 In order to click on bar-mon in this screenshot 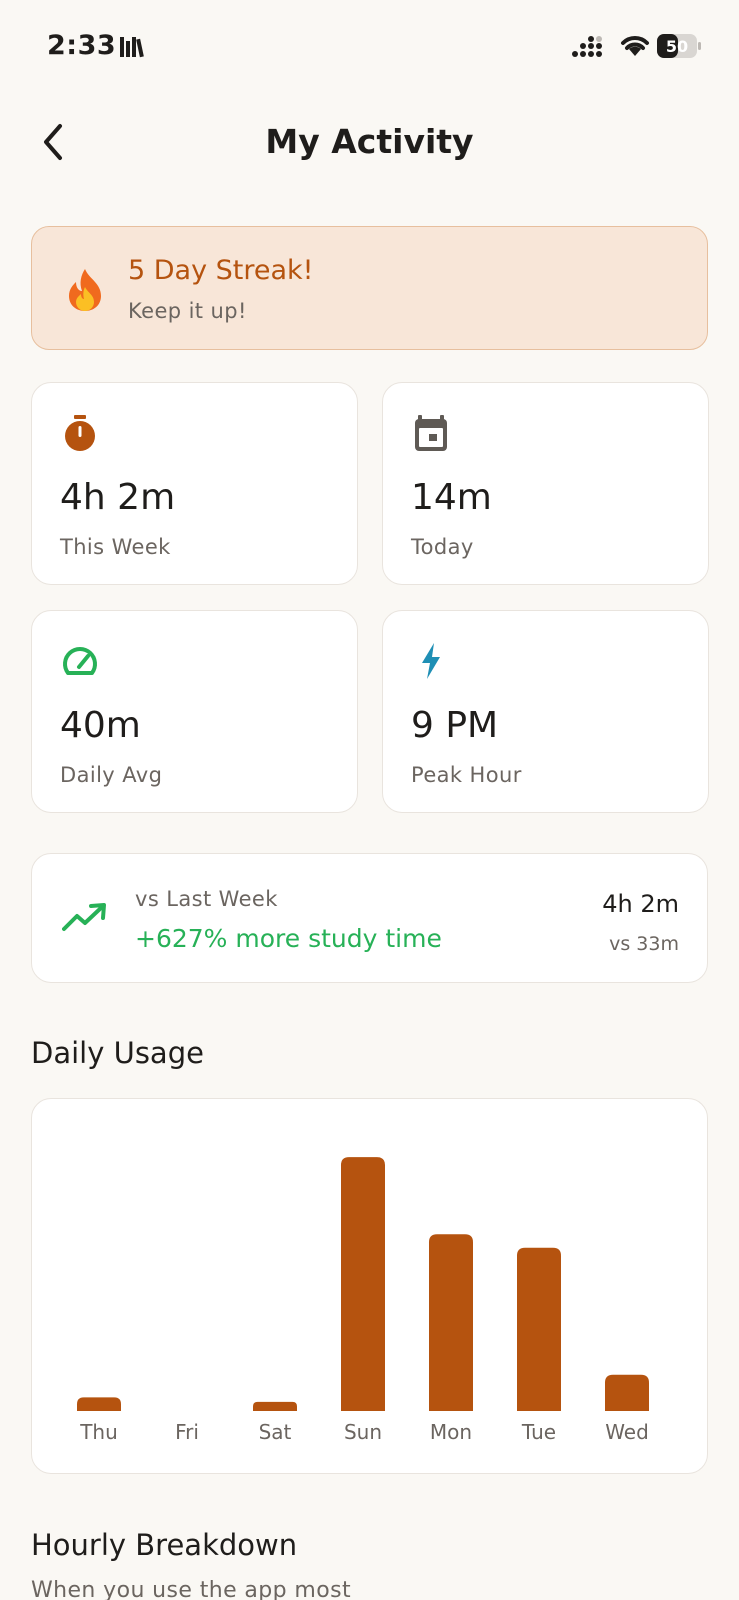, I will do `click(451, 1322)`.